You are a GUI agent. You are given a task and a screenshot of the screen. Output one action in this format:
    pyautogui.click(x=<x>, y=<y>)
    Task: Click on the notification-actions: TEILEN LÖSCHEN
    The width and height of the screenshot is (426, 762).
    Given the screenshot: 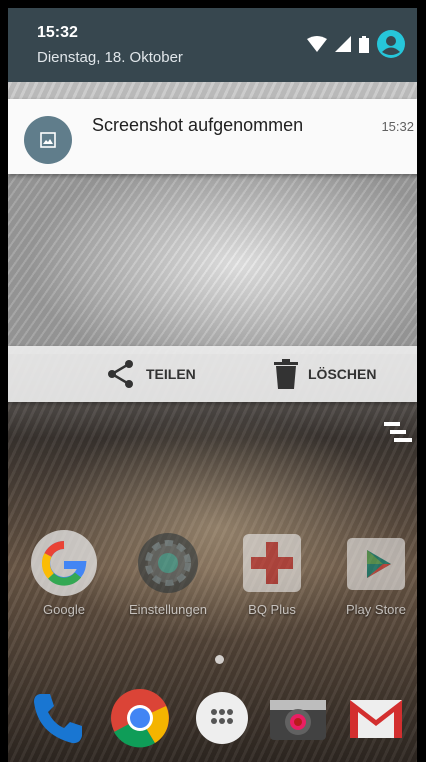 What is the action you would take?
    pyautogui.click(x=212, y=374)
    